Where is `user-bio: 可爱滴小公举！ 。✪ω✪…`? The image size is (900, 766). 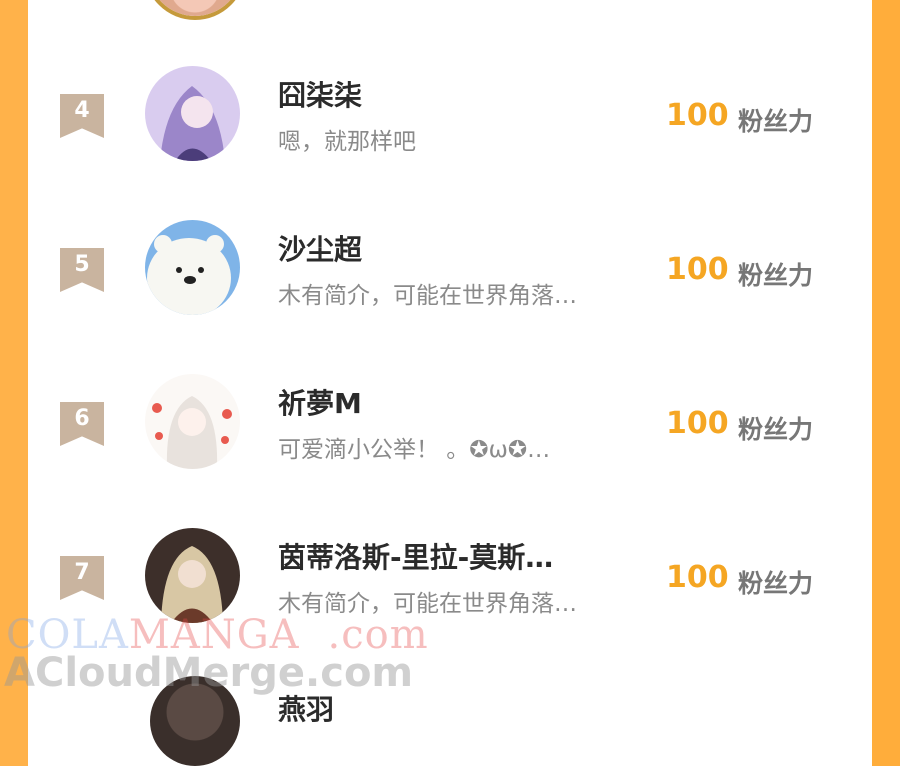
user-bio: 可爱滴小公举！ 。✪ω✪… is located at coordinates (414, 450).